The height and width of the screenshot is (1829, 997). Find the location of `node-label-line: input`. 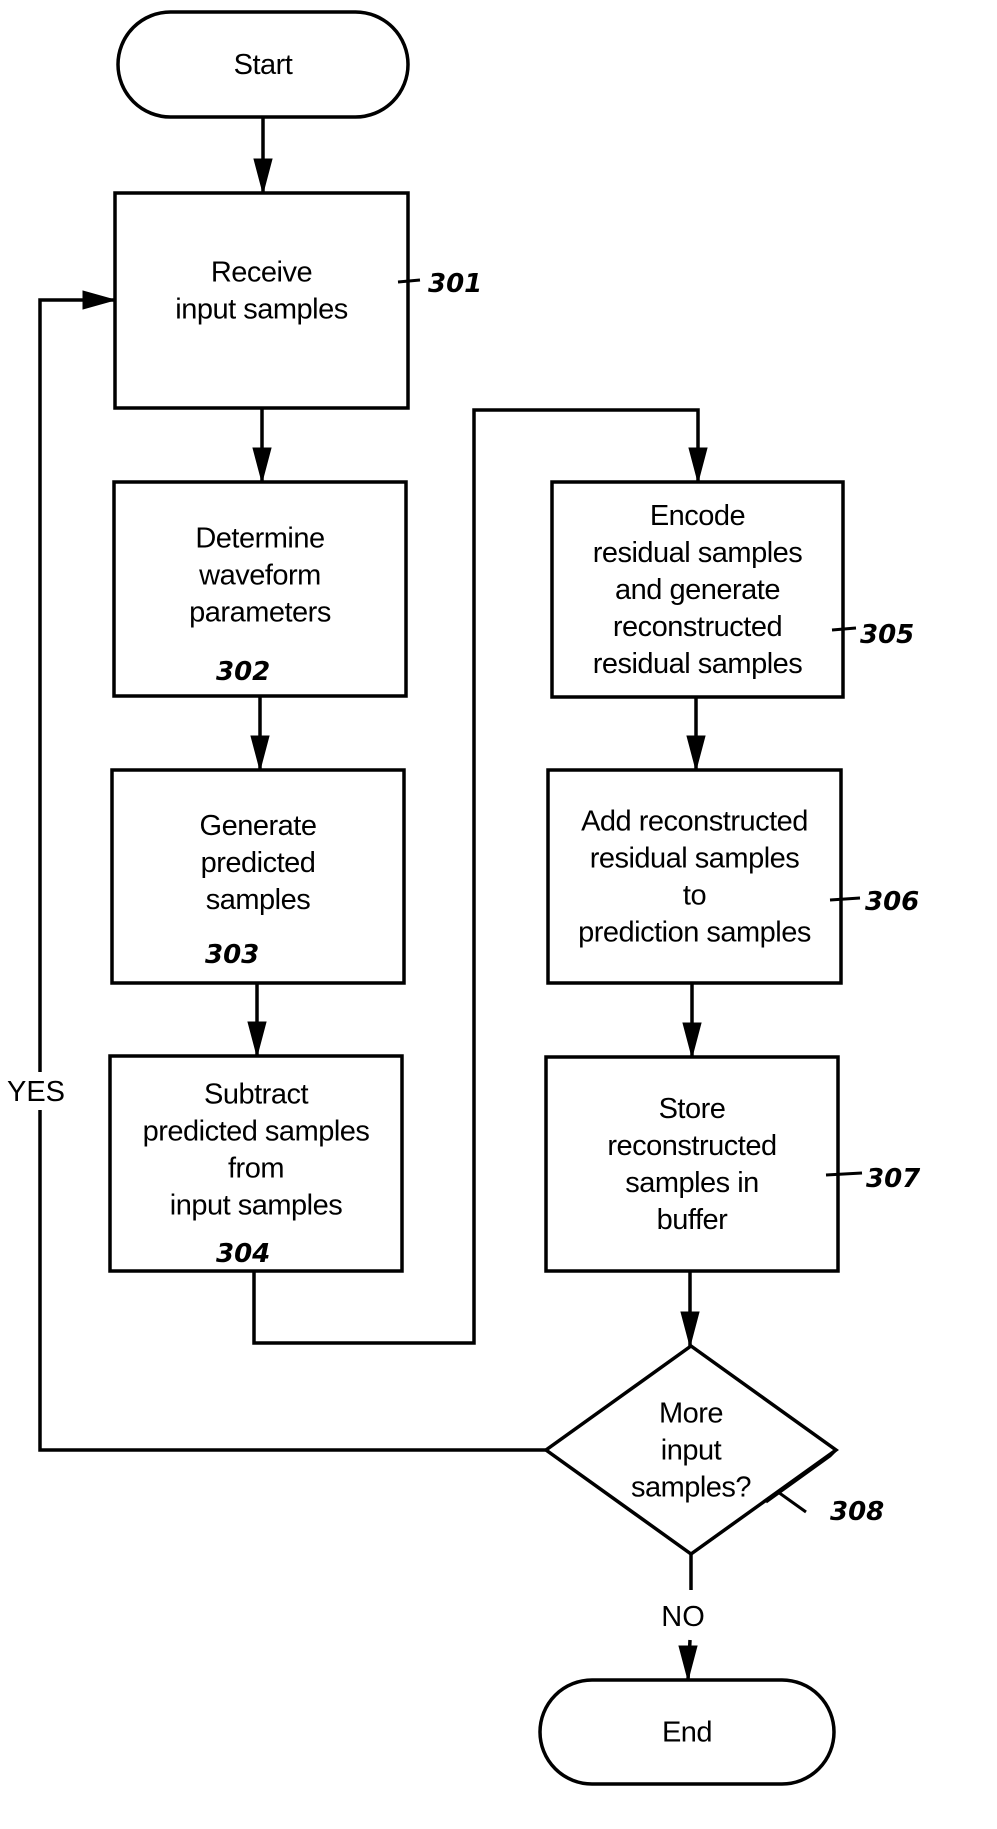

node-label-line: input is located at coordinates (691, 1450).